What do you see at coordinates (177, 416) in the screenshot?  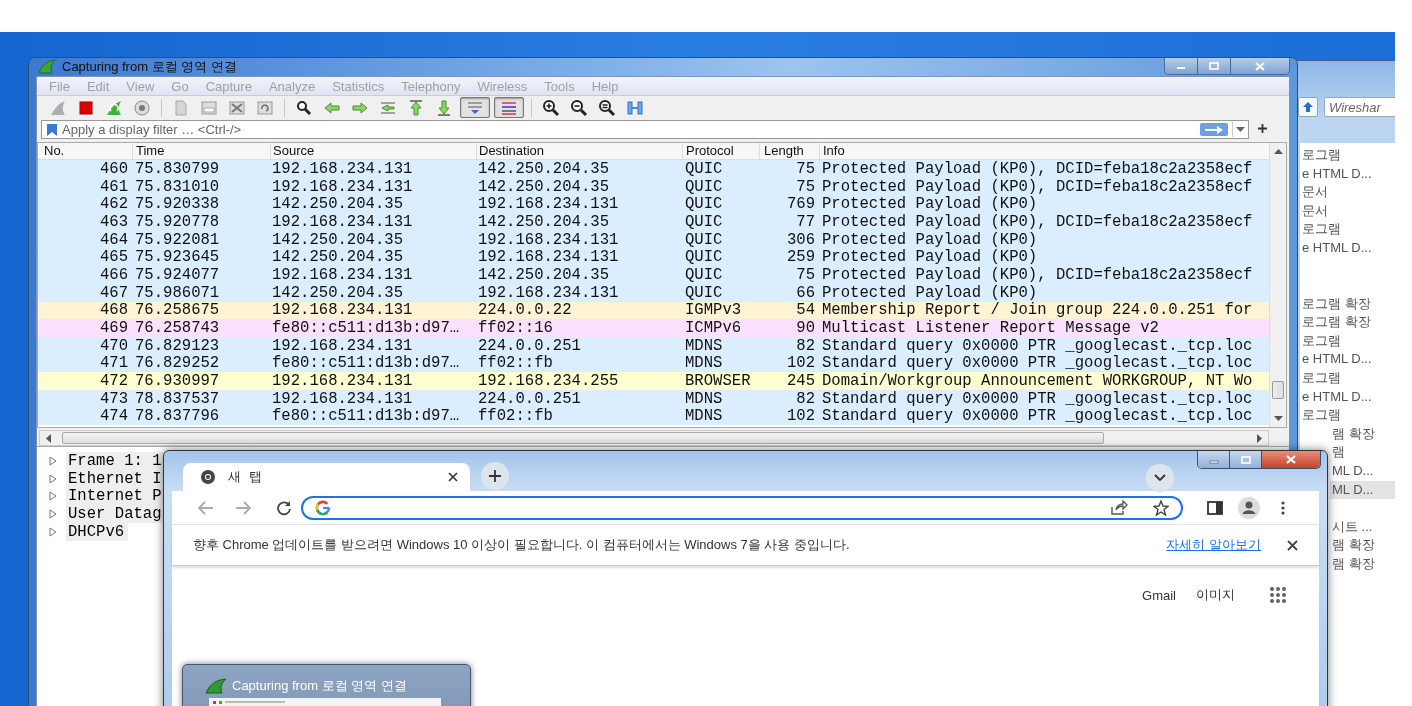 I see `table-cell-text: 78.837796` at bounding box center [177, 416].